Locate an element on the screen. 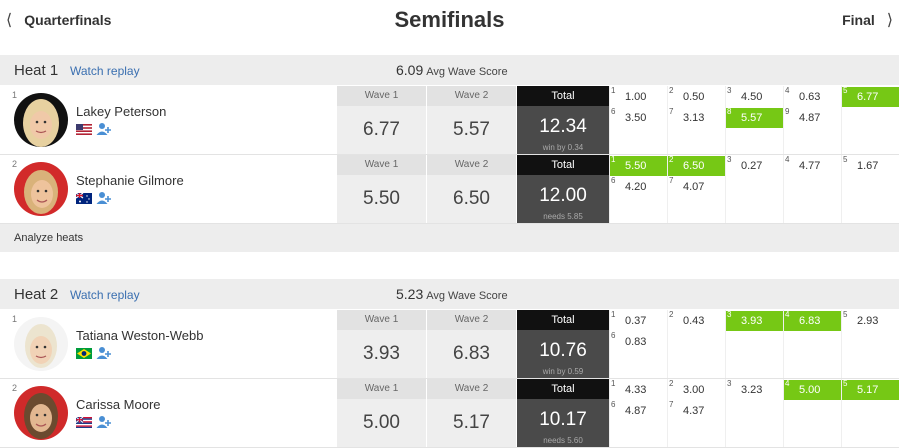 The height and width of the screenshot is (448, 899). wave-score-cell: 9 4.87 is located at coordinates (812, 117).